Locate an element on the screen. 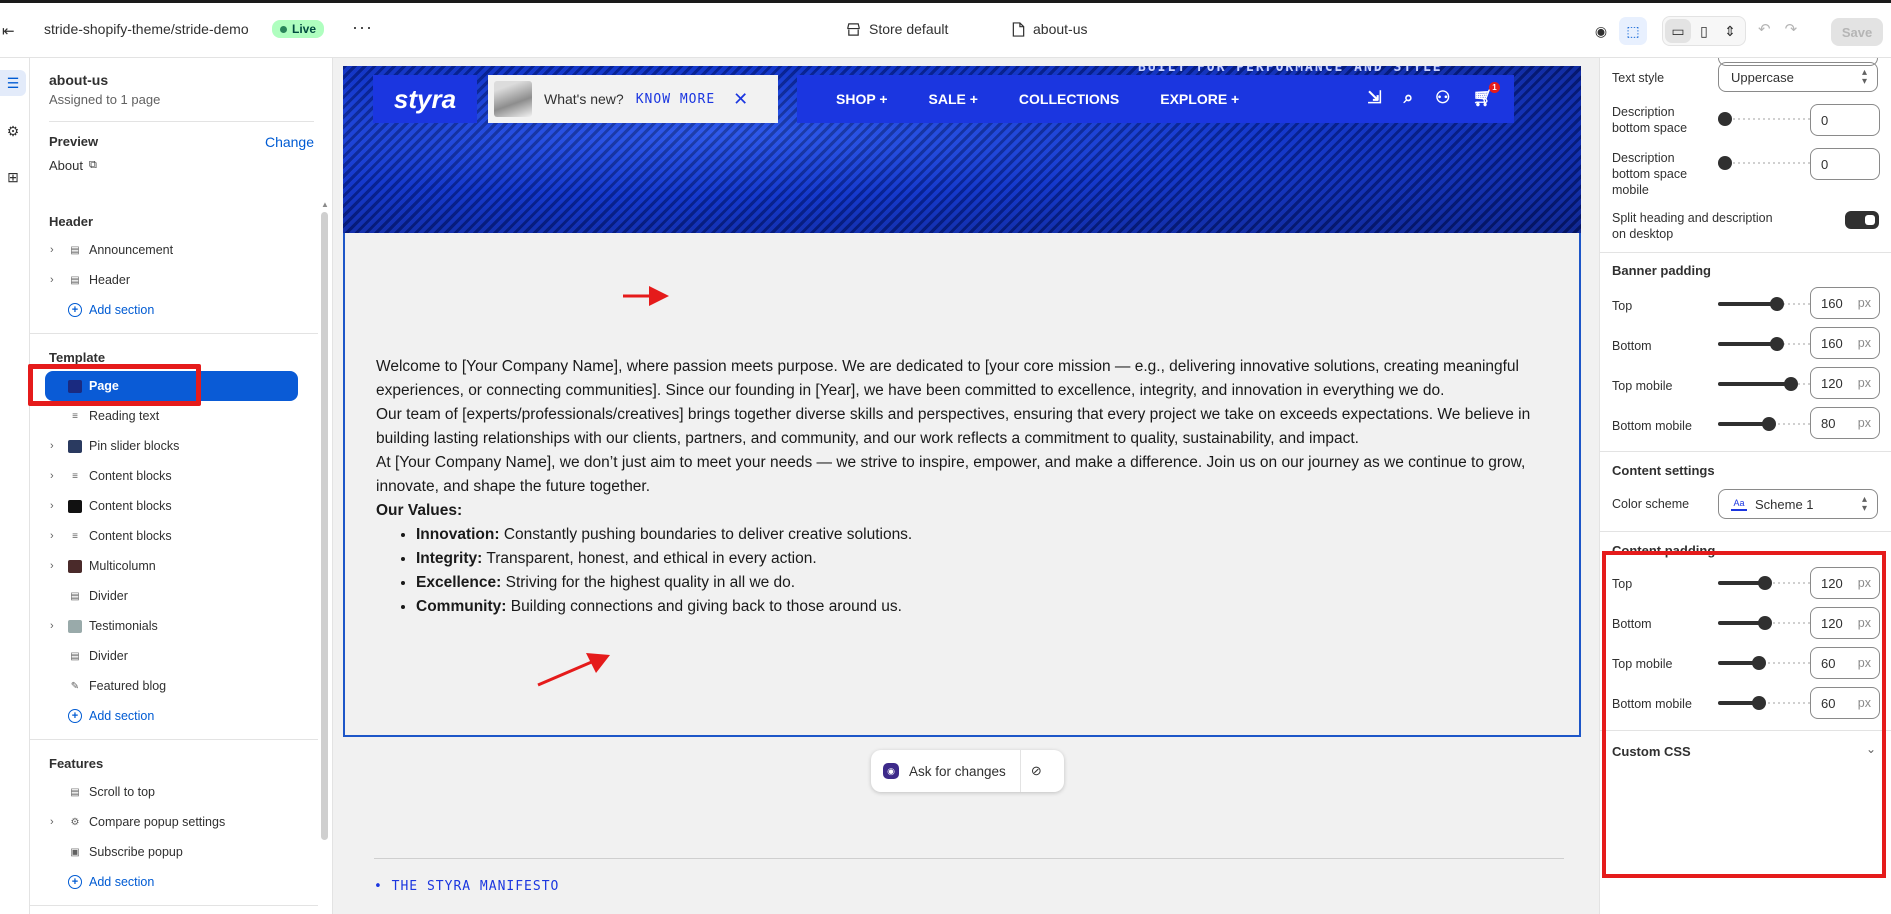 The image size is (1891, 914). tree-item-scroll-to-top: ▤ Scroll to top is located at coordinates (174, 792).